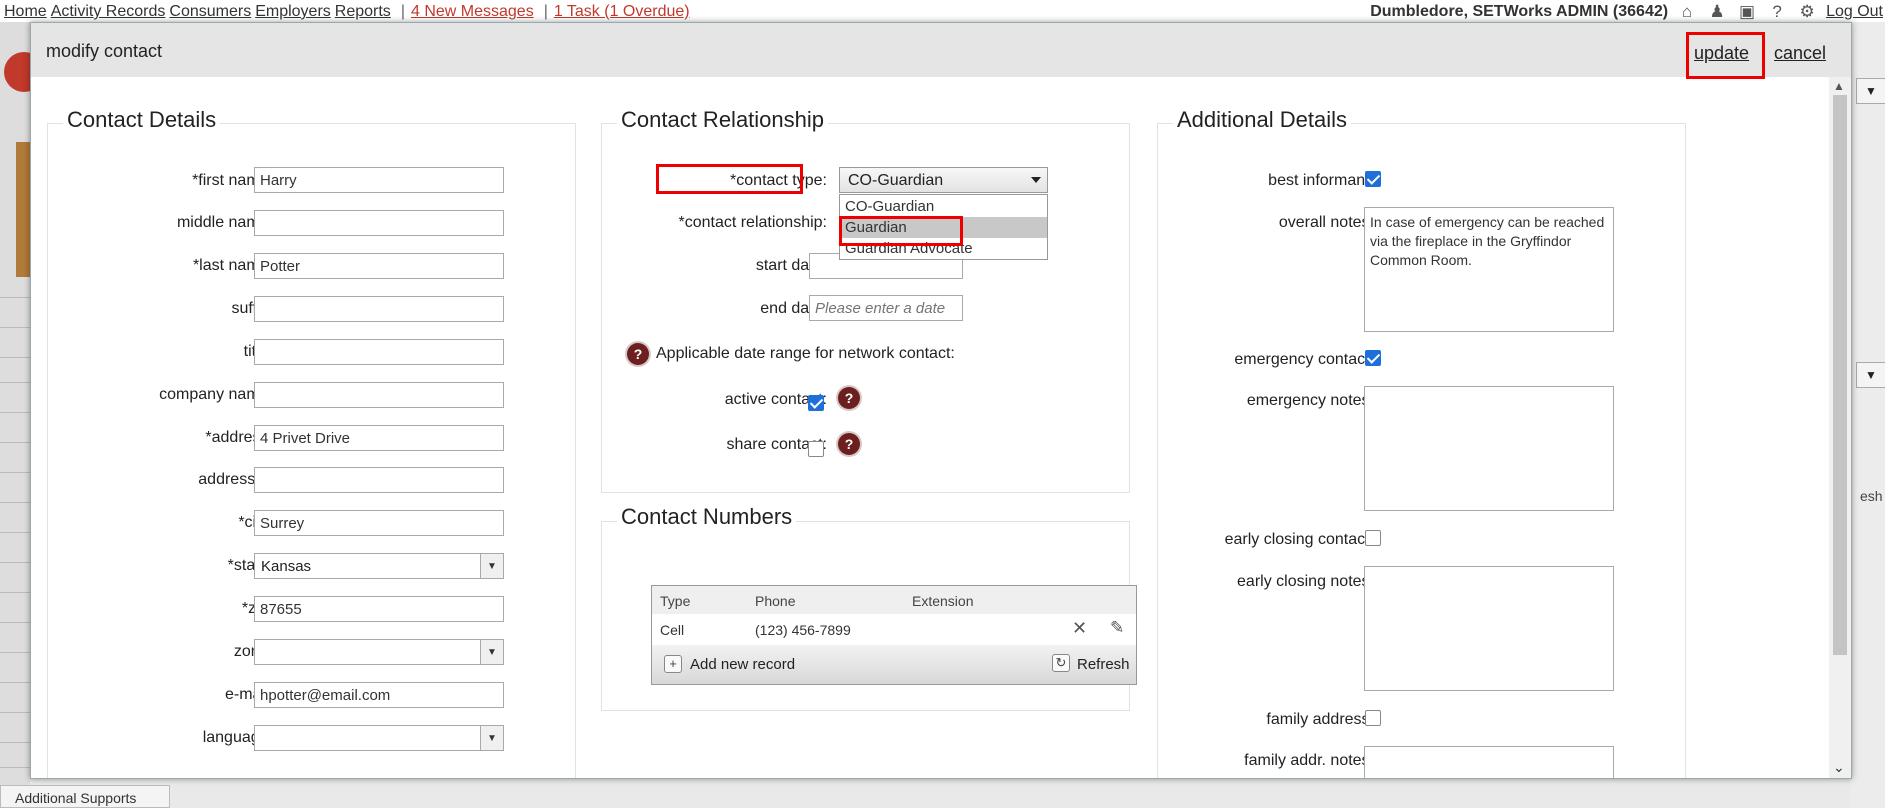 This screenshot has height=808, width=1885. I want to click on nav-home-link: Home, so click(25, 11).